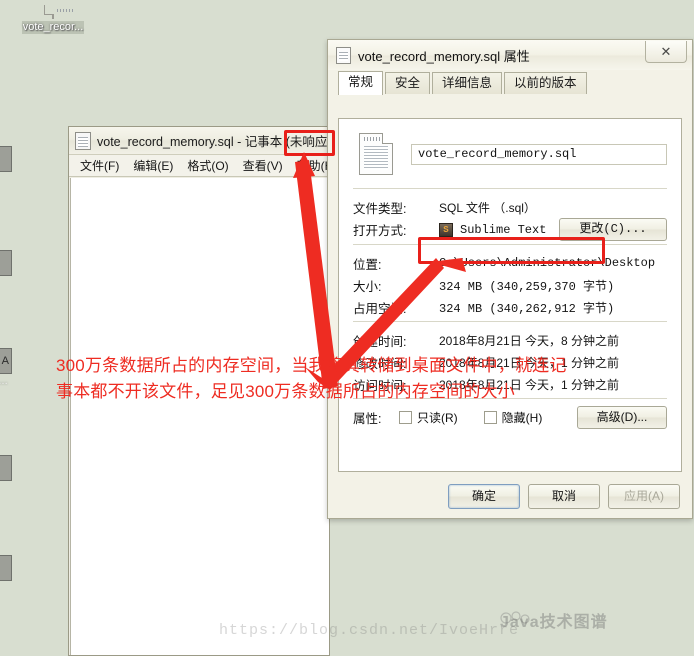 The width and height of the screenshot is (694, 656). What do you see at coordinates (666, 52) in the screenshot?
I see `close-icon: ✕` at bounding box center [666, 52].